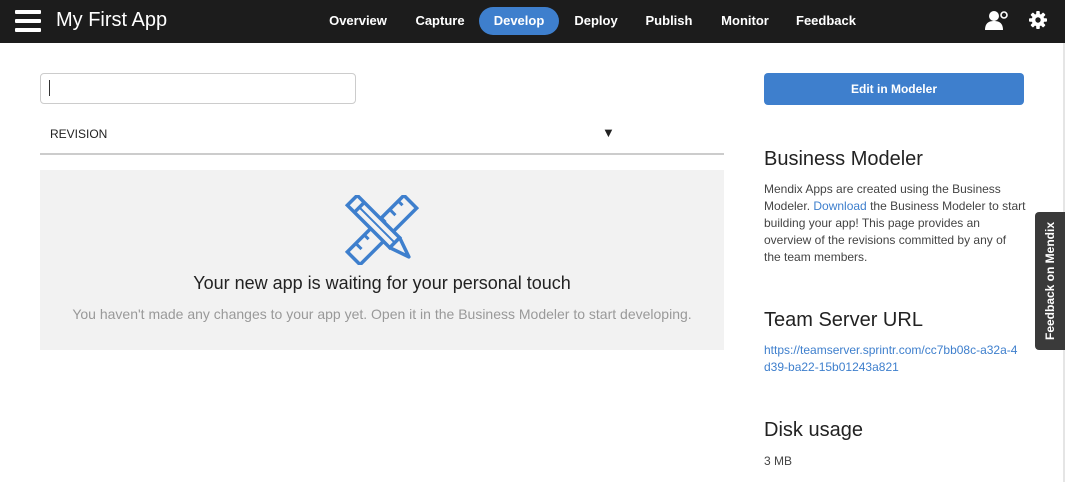  What do you see at coordinates (596, 21) in the screenshot?
I see `nav-deploy: Deploy` at bounding box center [596, 21].